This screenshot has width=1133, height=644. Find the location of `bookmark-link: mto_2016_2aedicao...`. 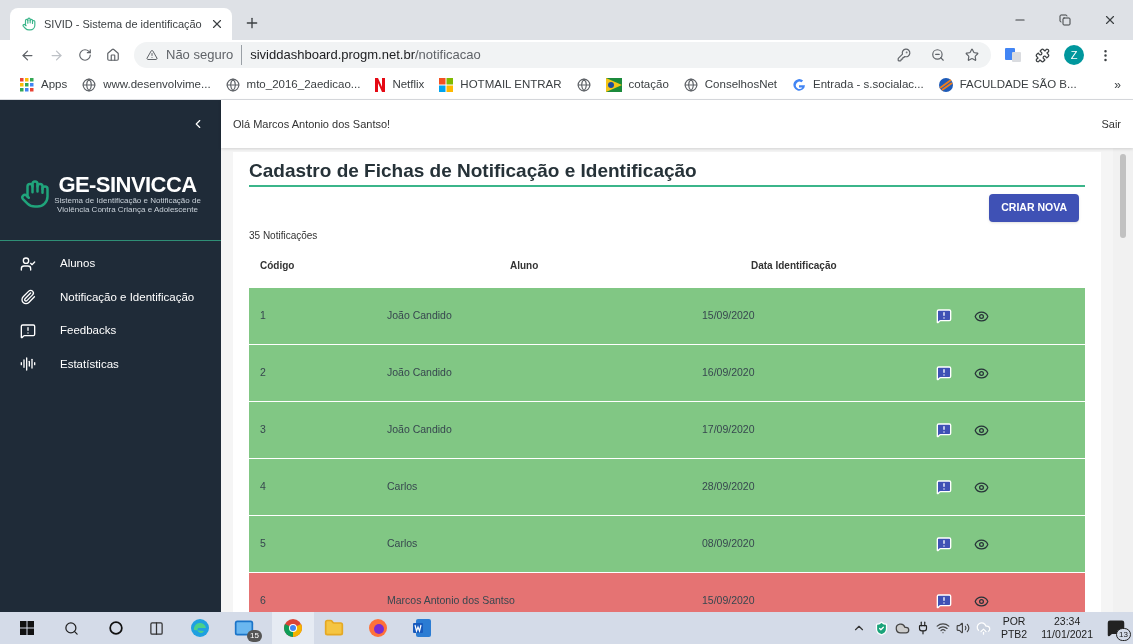

bookmark-link: mto_2016_2aedicao... is located at coordinates (303, 84).